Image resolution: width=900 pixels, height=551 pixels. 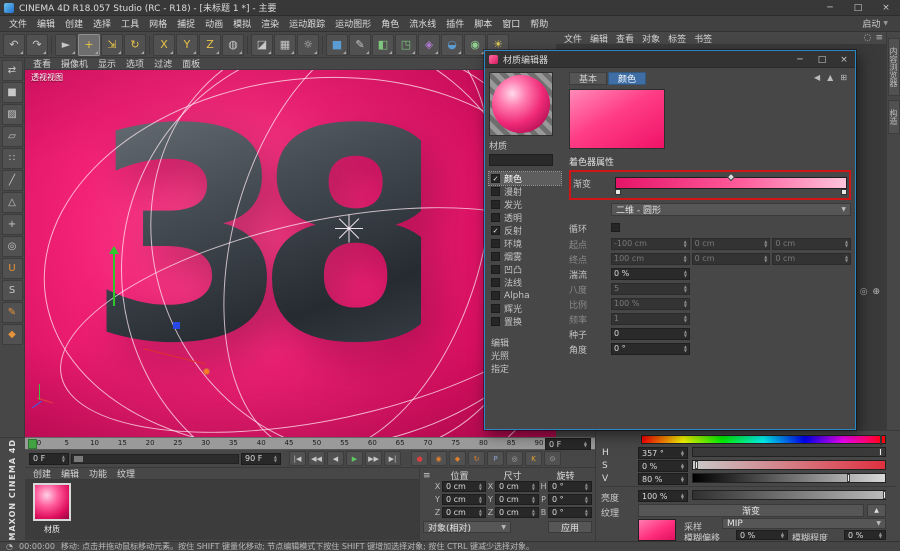 I want to click on layout-dropdown: 启动 ▼, so click(x=875, y=23).